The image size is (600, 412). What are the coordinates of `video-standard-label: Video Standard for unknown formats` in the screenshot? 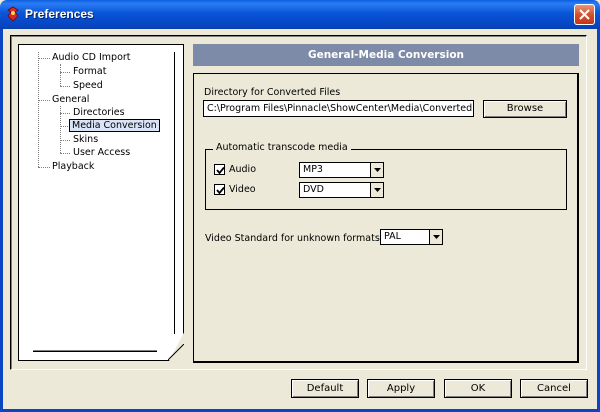 It's located at (292, 238).